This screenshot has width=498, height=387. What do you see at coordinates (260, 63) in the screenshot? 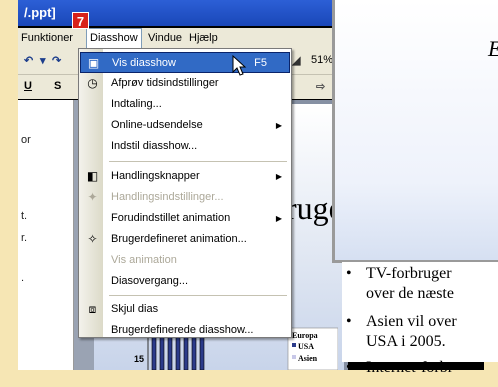
I see `menu-item-shortcut: F5` at bounding box center [260, 63].